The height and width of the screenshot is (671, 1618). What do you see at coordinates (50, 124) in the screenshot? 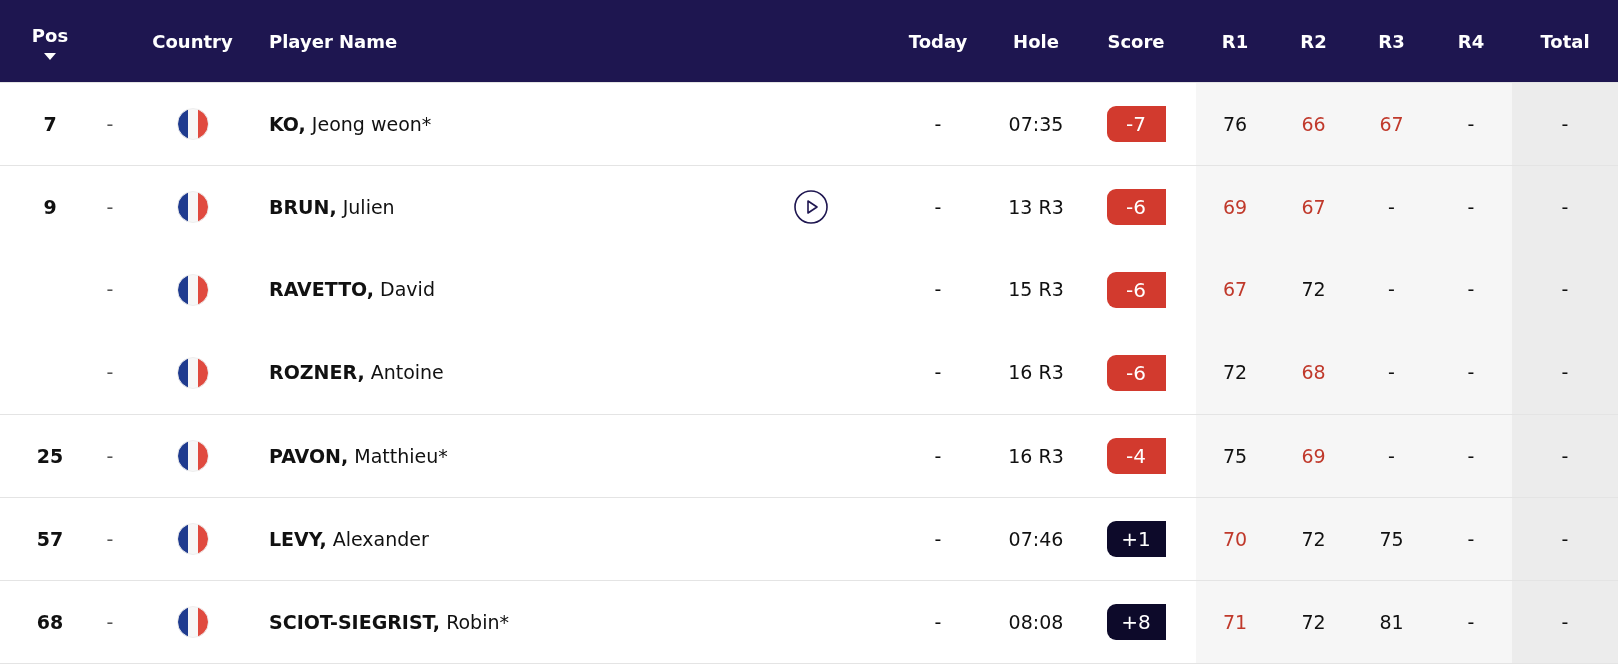
I see `position-text: 7` at bounding box center [50, 124].